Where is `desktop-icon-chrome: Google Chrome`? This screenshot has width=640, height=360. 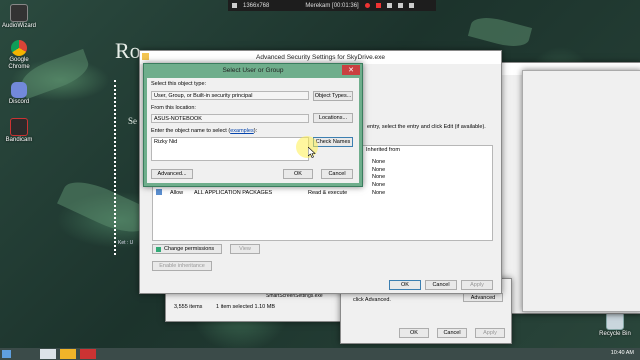 desktop-icon-chrome: Google Chrome is located at coordinates (19, 55).